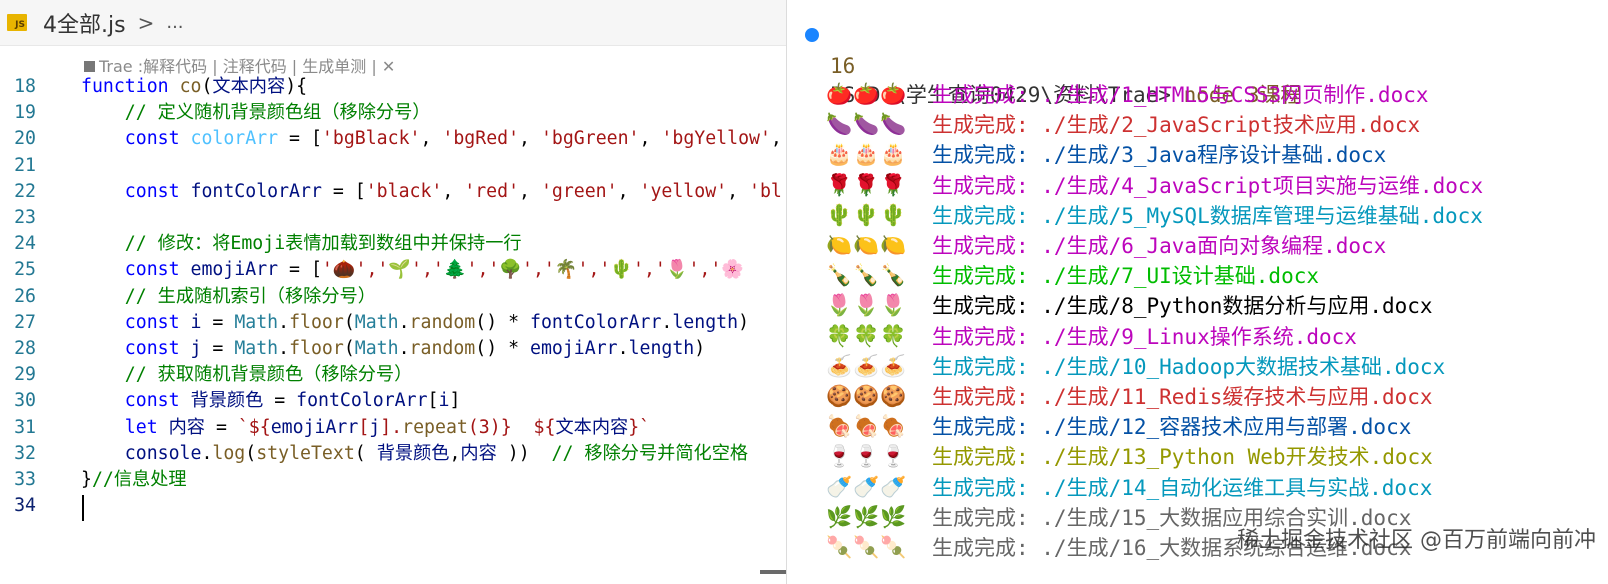 Image resolution: width=1608 pixels, height=584 pixels. Describe the element at coordinates (478, 453) in the screenshot. I see `code-token: 内容` at that location.